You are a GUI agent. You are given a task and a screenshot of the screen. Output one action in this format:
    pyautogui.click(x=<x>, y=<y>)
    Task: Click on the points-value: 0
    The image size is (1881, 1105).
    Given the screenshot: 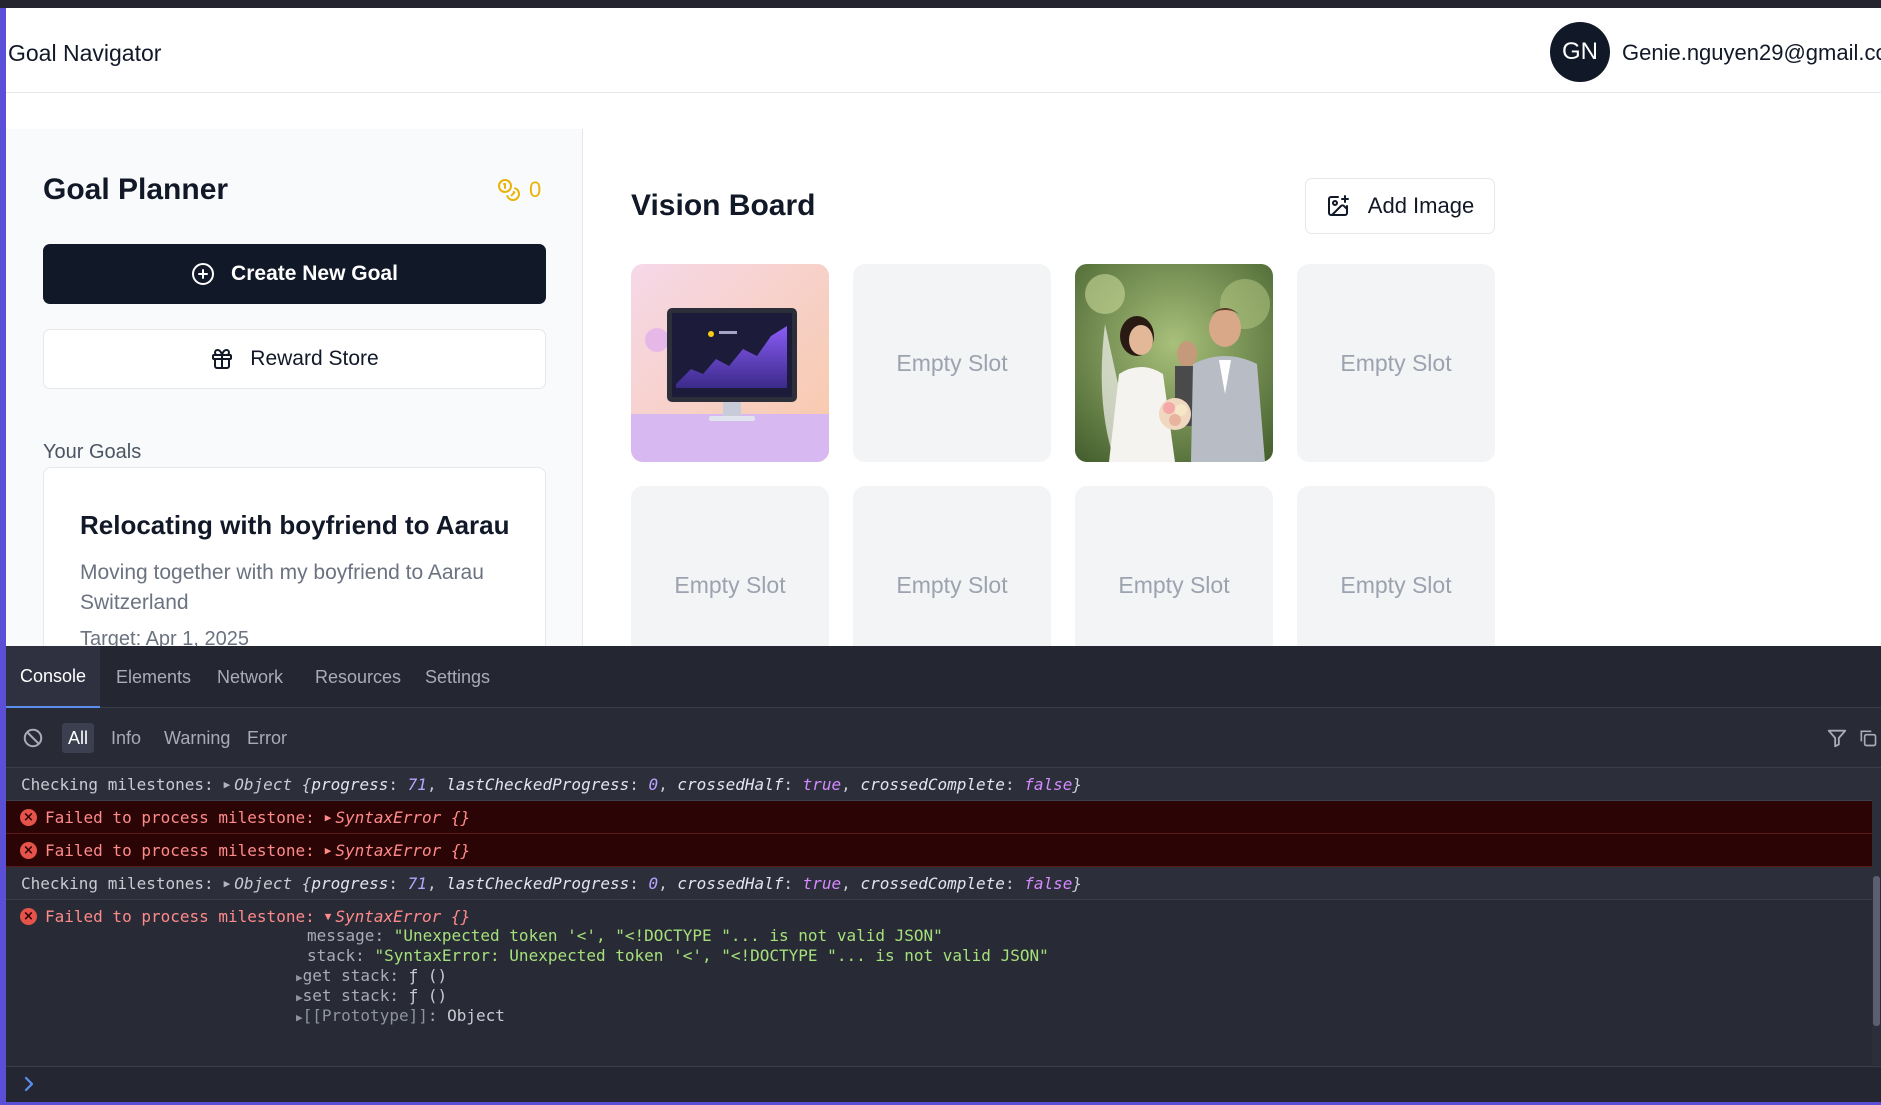 What is the action you would take?
    pyautogui.click(x=535, y=189)
    